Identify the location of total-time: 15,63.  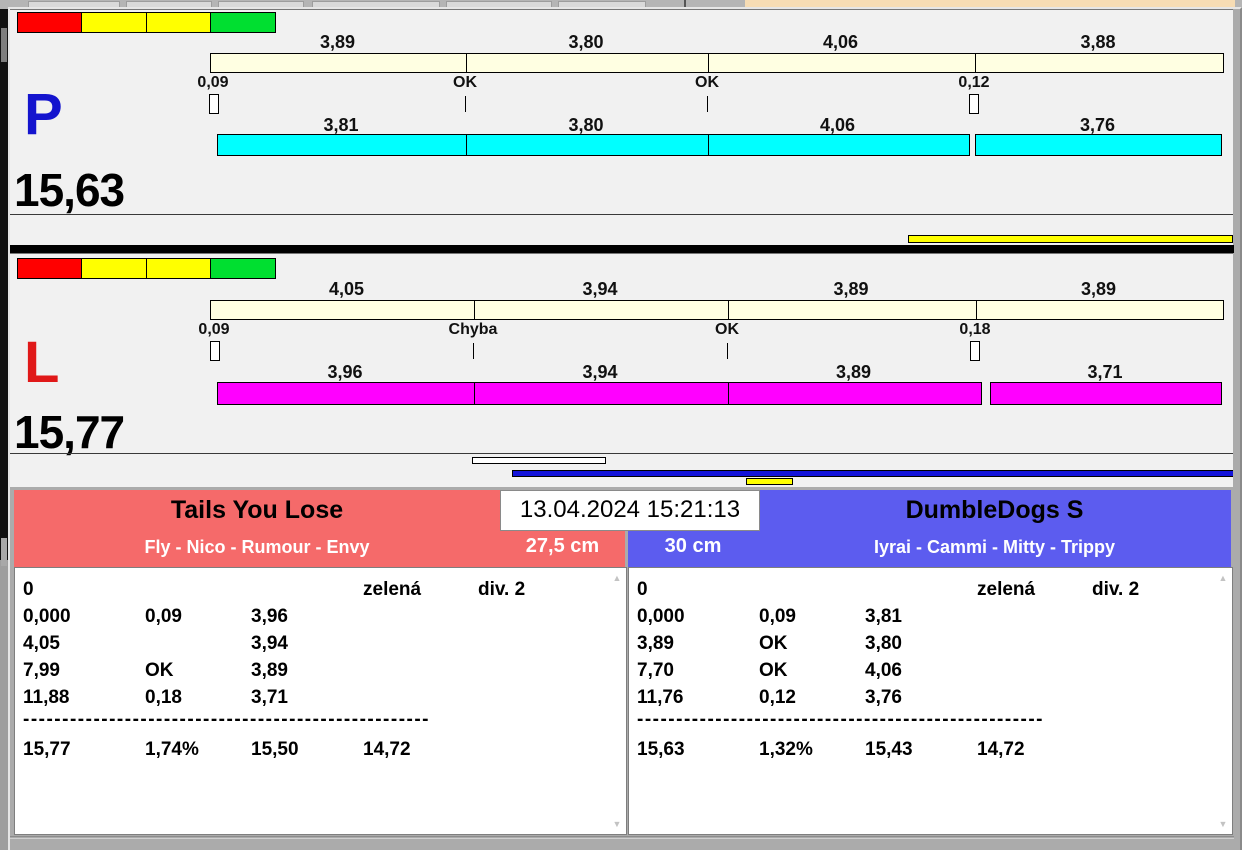
(661, 749).